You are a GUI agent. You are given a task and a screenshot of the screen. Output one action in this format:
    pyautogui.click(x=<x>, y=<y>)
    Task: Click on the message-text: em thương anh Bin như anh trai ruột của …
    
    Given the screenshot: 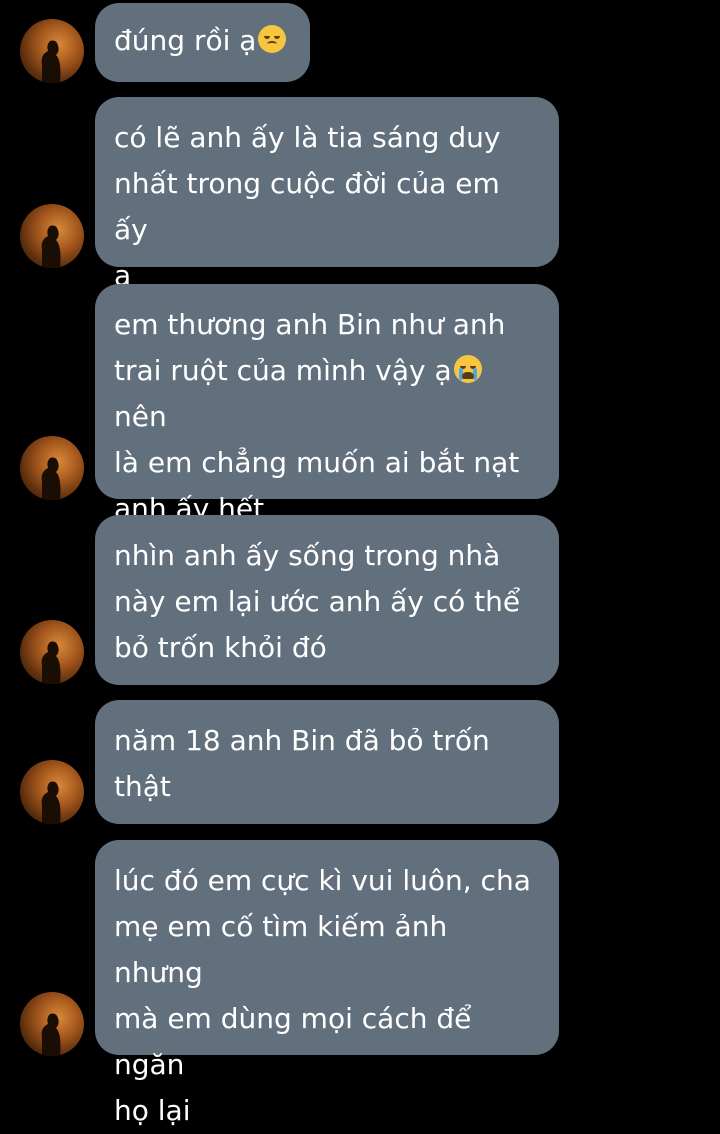 What is the action you would take?
    pyautogui.click(x=310, y=347)
    